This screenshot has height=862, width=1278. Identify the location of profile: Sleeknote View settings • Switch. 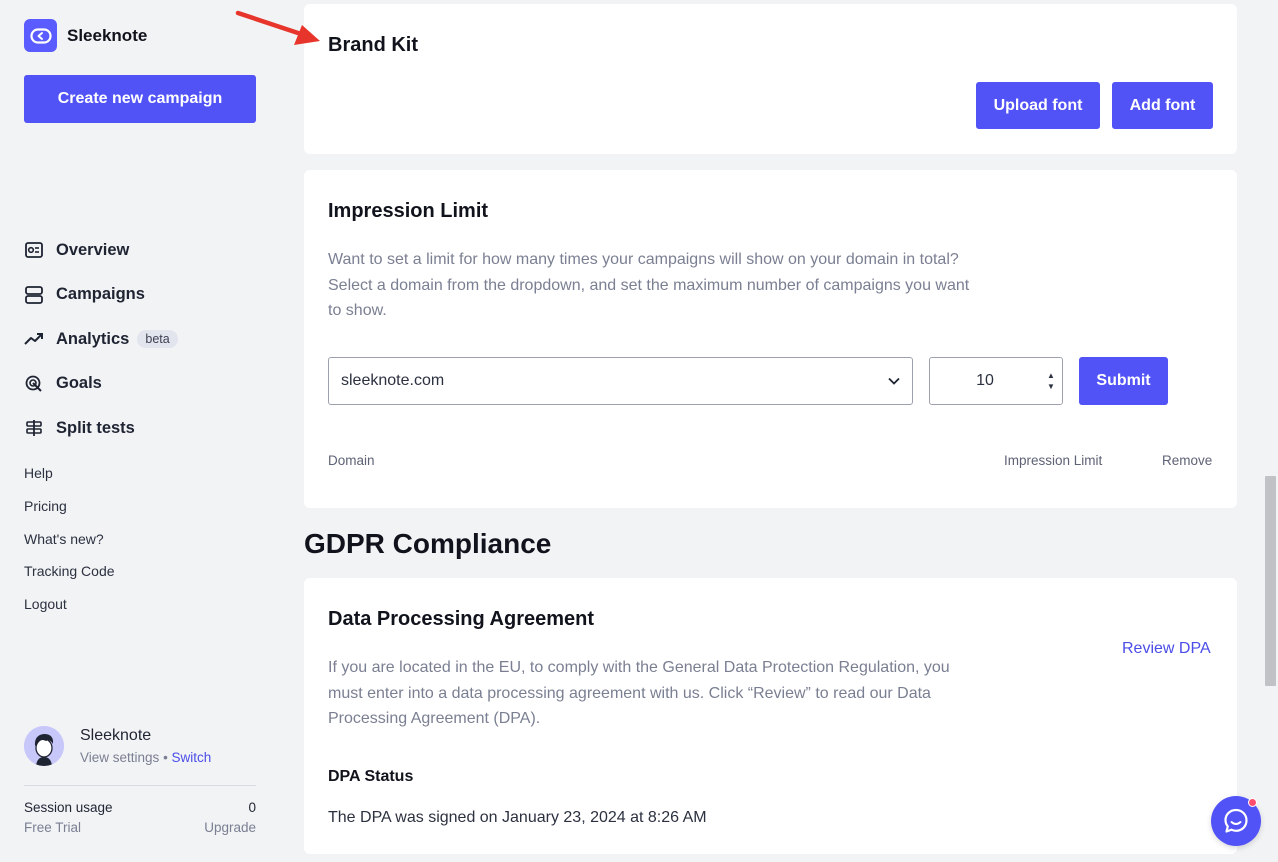
(117, 746).